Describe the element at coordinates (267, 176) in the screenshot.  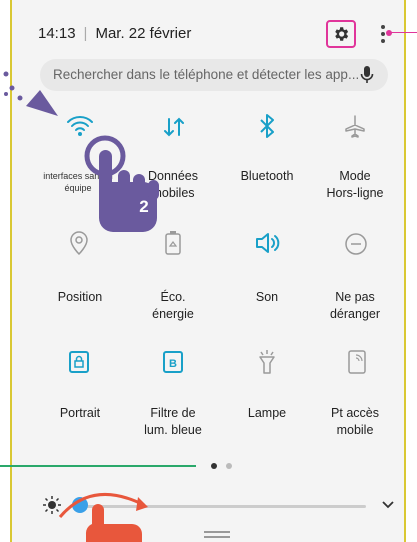
I see `tile-label-bluetooth: Bluetooth` at that location.